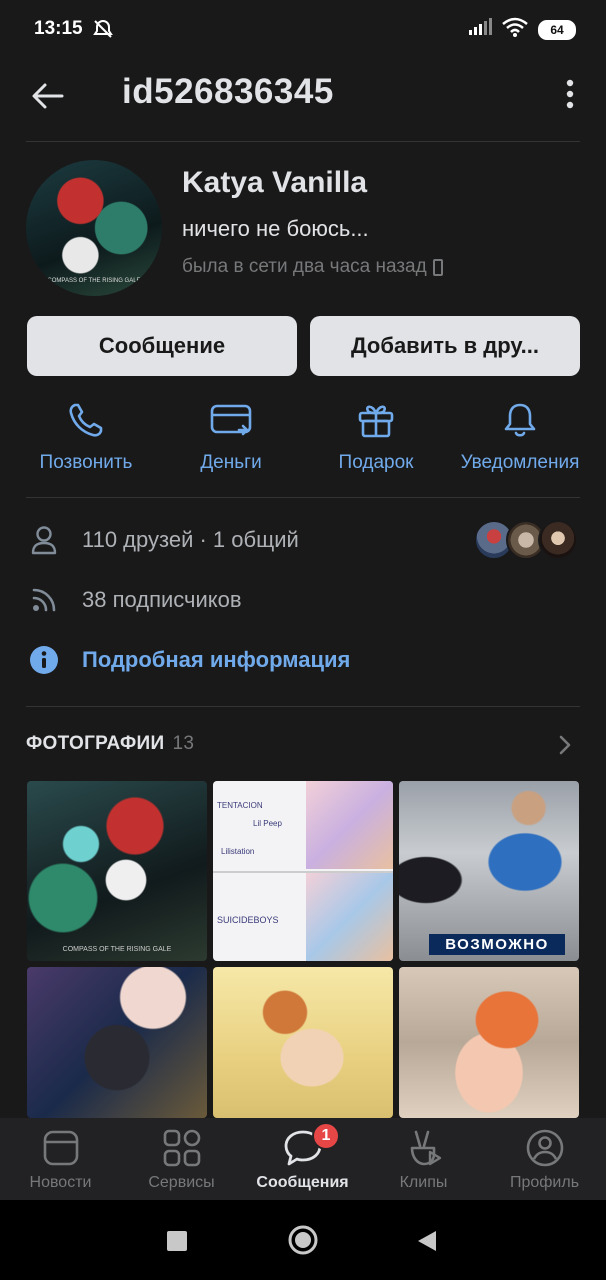  Describe the element at coordinates (303, 600) in the screenshot. I see `followers-row: 38 подписчиков` at that location.